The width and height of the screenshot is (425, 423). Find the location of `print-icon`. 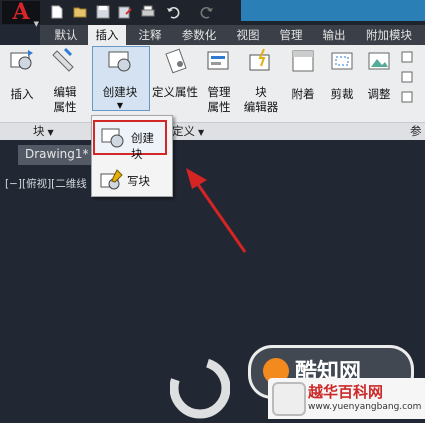

print-icon is located at coordinates (148, 11).